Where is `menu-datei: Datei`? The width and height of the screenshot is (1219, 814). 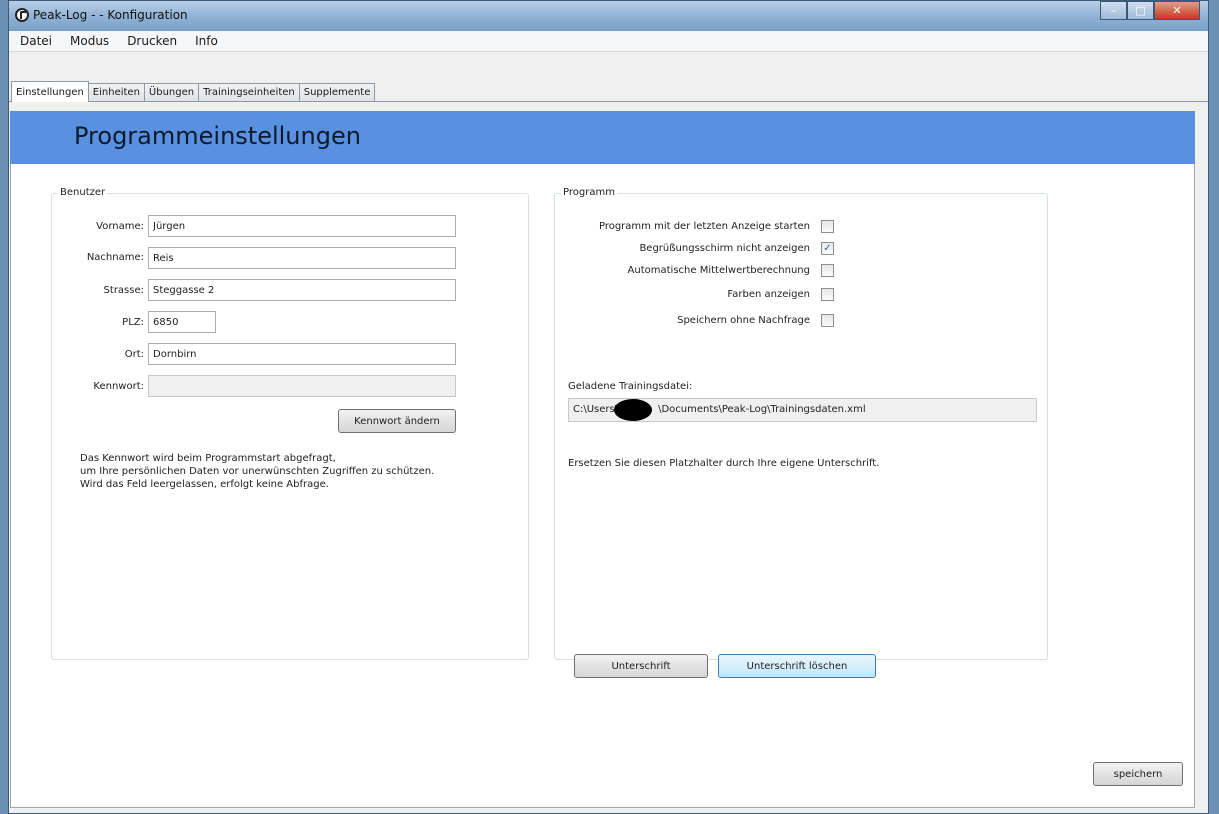 menu-datei: Datei is located at coordinates (36, 41).